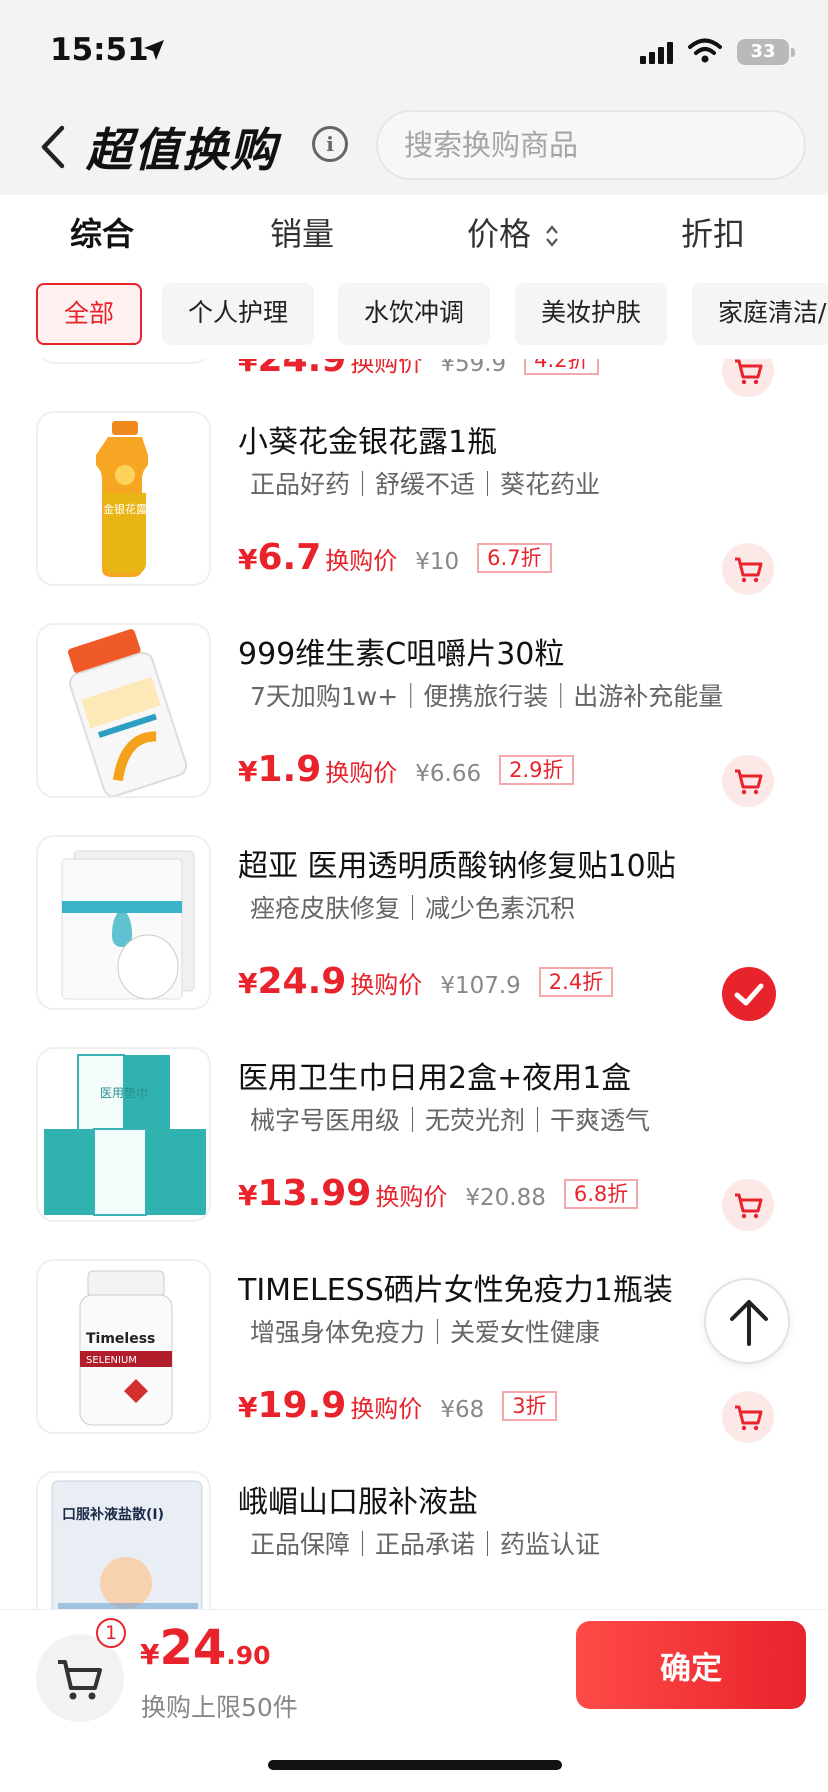 Image resolution: width=828 pixels, height=1792 pixels. What do you see at coordinates (219, 1707) in the screenshot?
I see `exchange-limit-text: 换购上限50件` at bounding box center [219, 1707].